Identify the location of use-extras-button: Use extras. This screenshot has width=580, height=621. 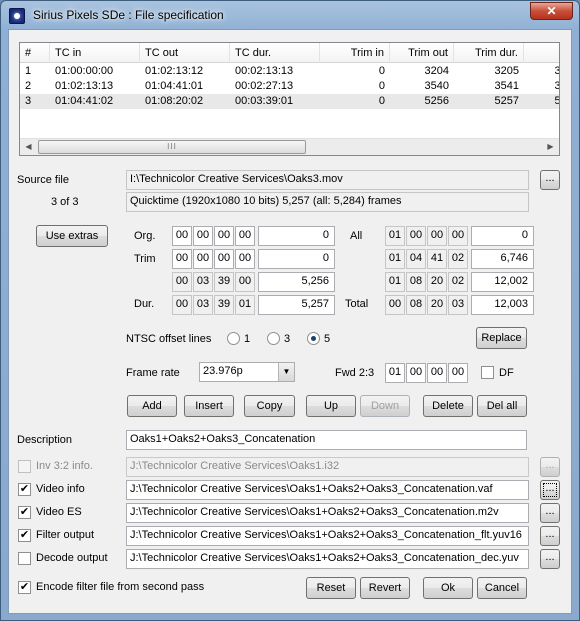
(72, 236).